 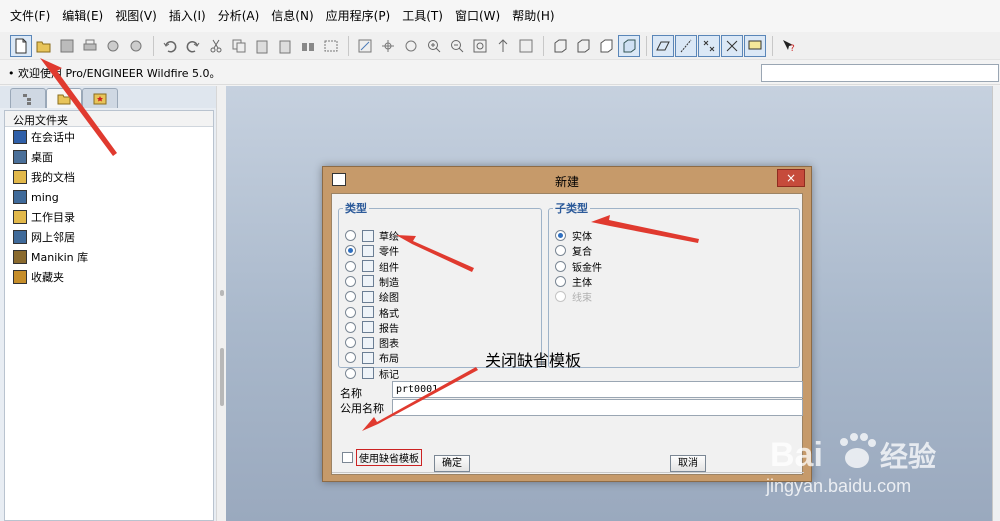 What do you see at coordinates (193, 46) in the screenshot?
I see `redo-button` at bounding box center [193, 46].